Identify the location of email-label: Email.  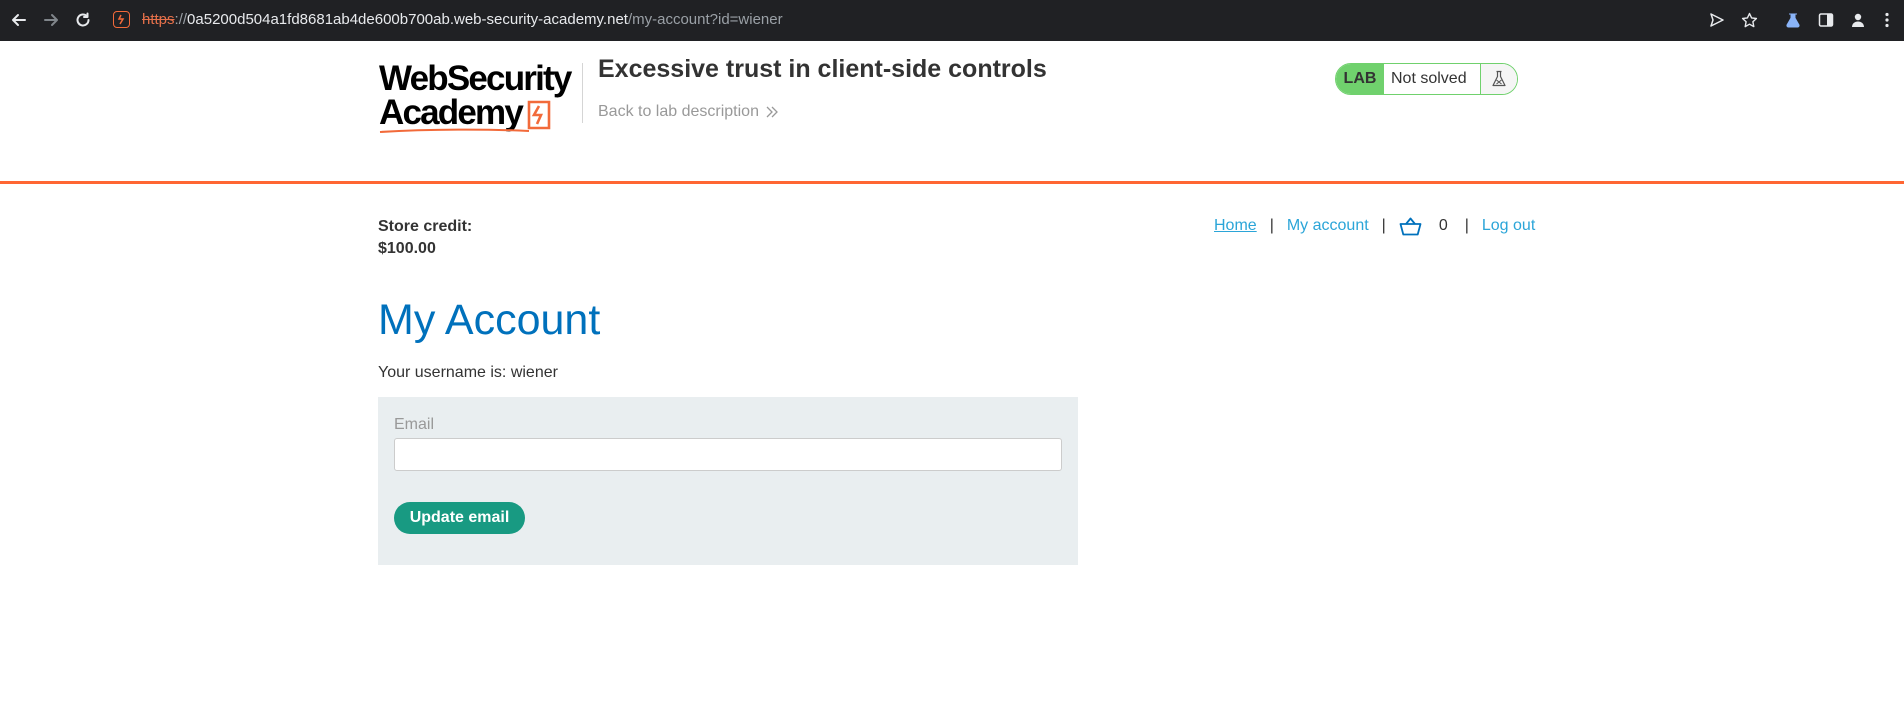
(414, 424).